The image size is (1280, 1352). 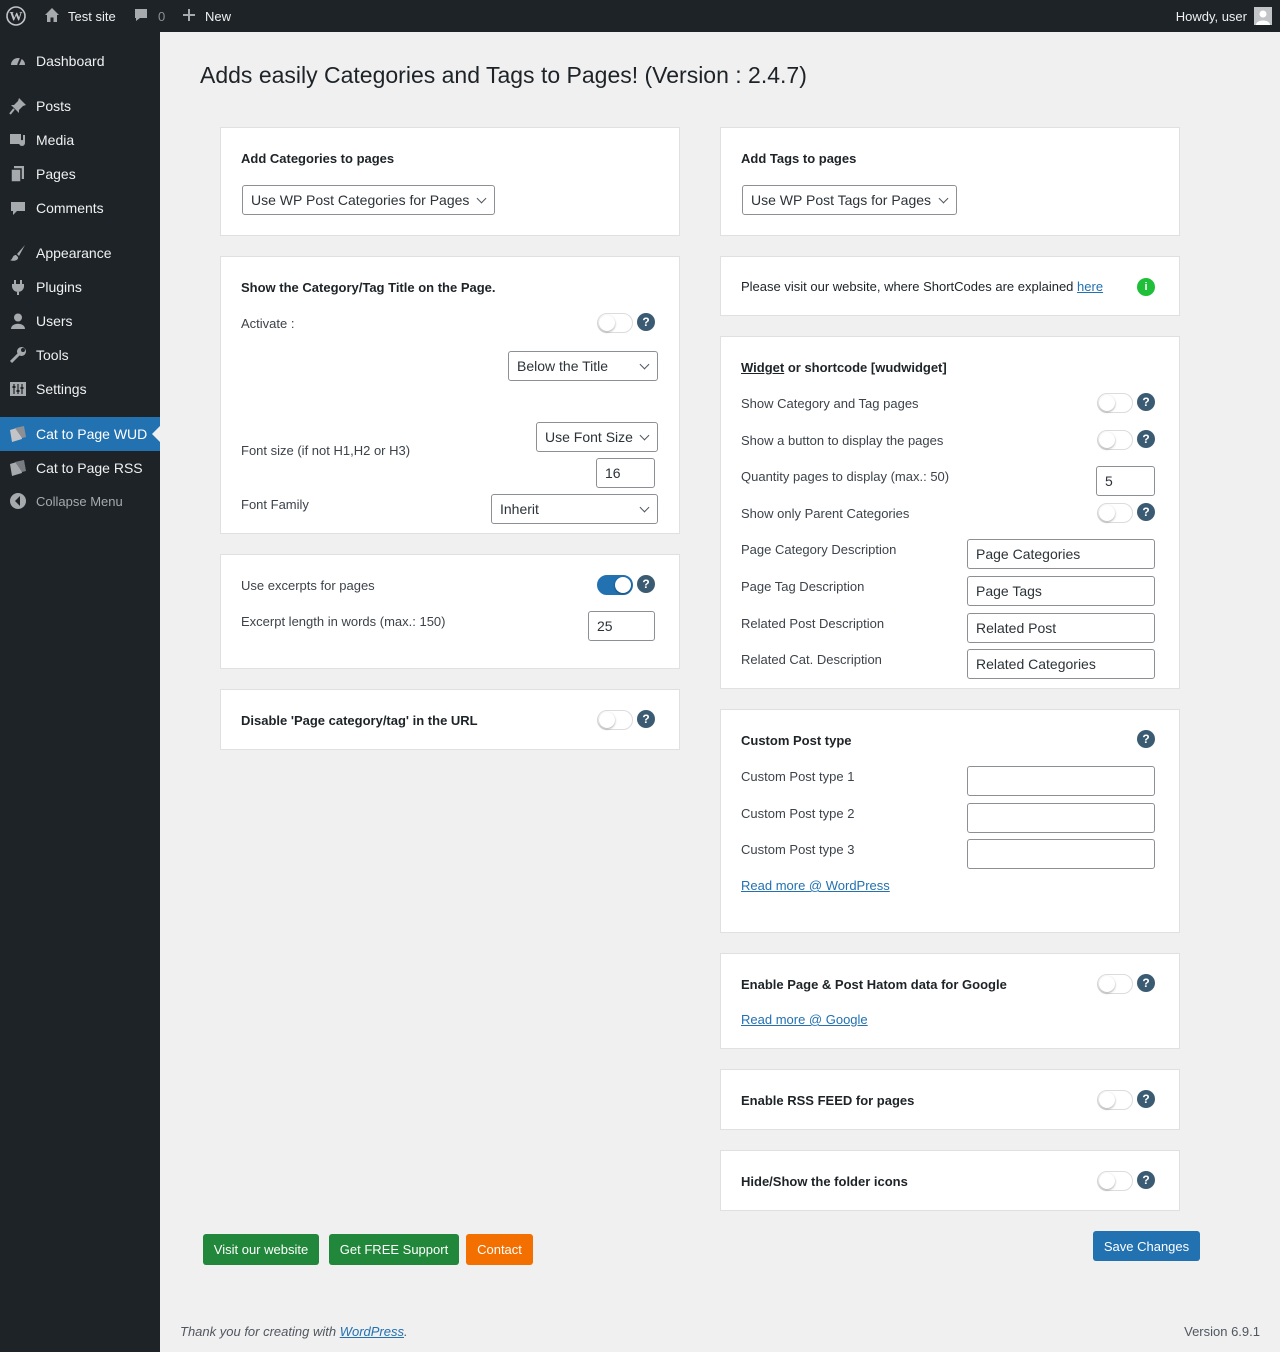 What do you see at coordinates (80, 16) in the screenshot?
I see `site-name-link: Test site` at bounding box center [80, 16].